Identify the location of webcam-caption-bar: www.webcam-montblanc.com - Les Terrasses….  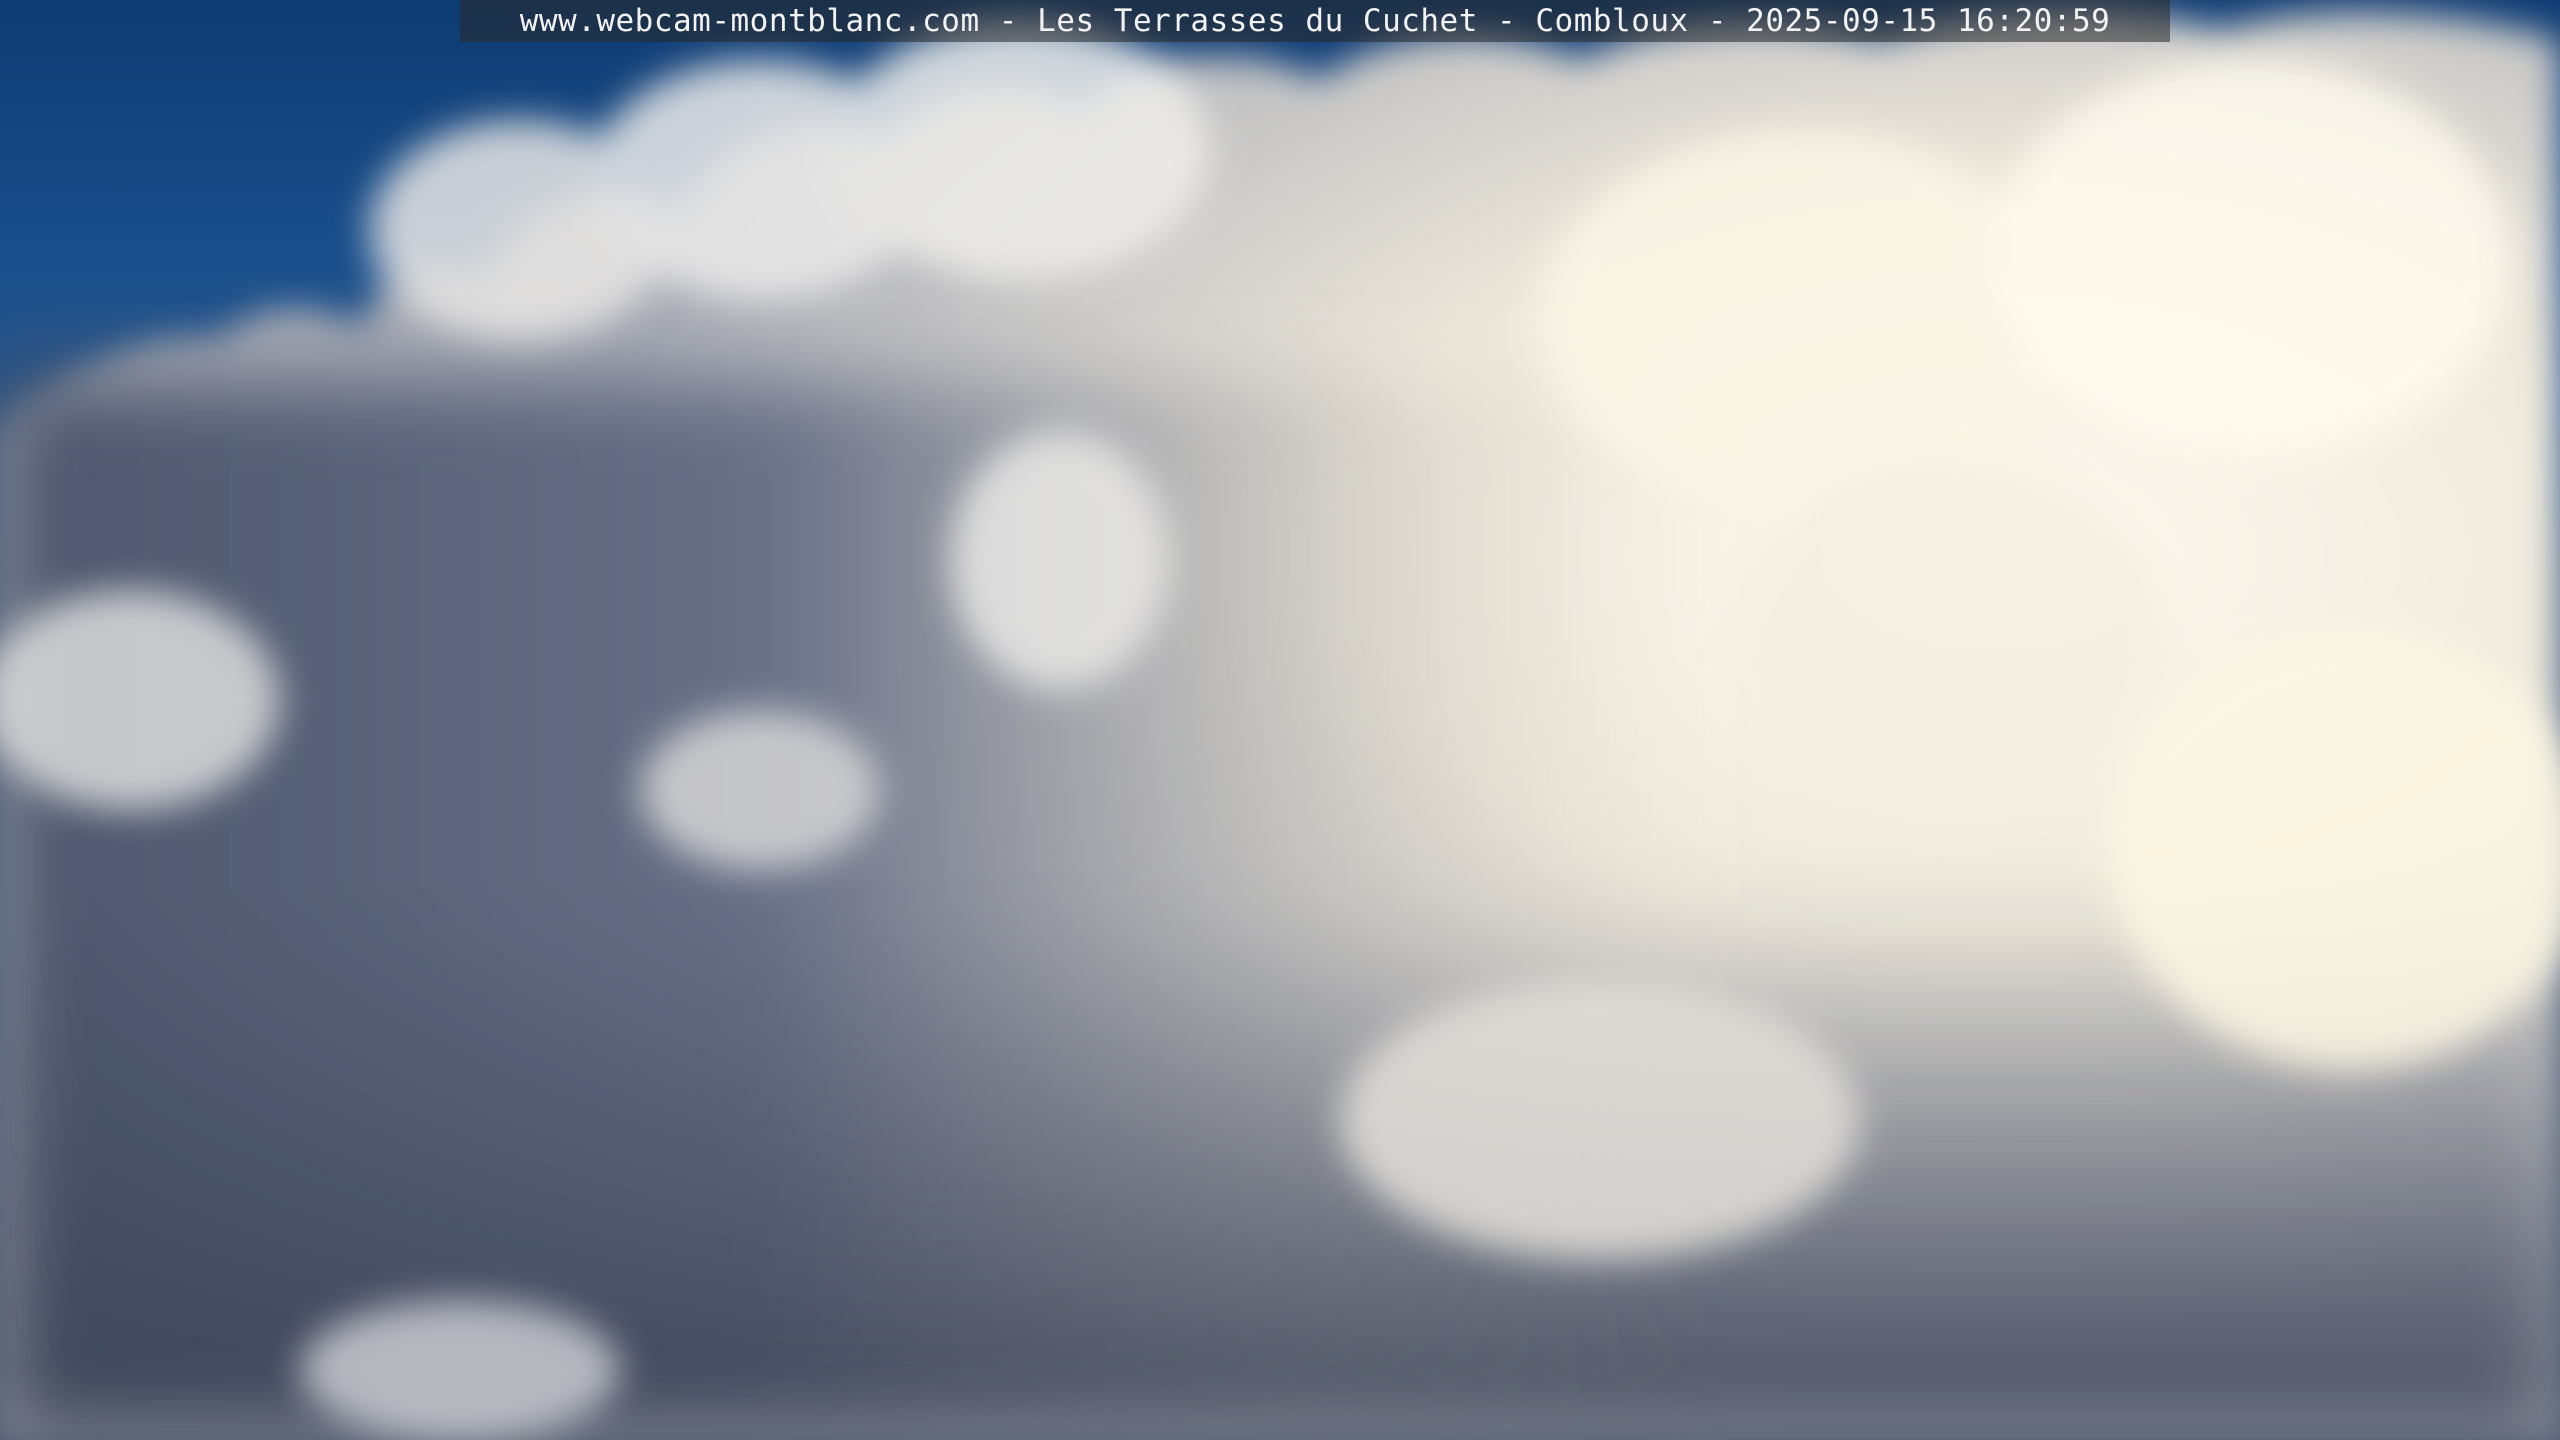
(1315, 21).